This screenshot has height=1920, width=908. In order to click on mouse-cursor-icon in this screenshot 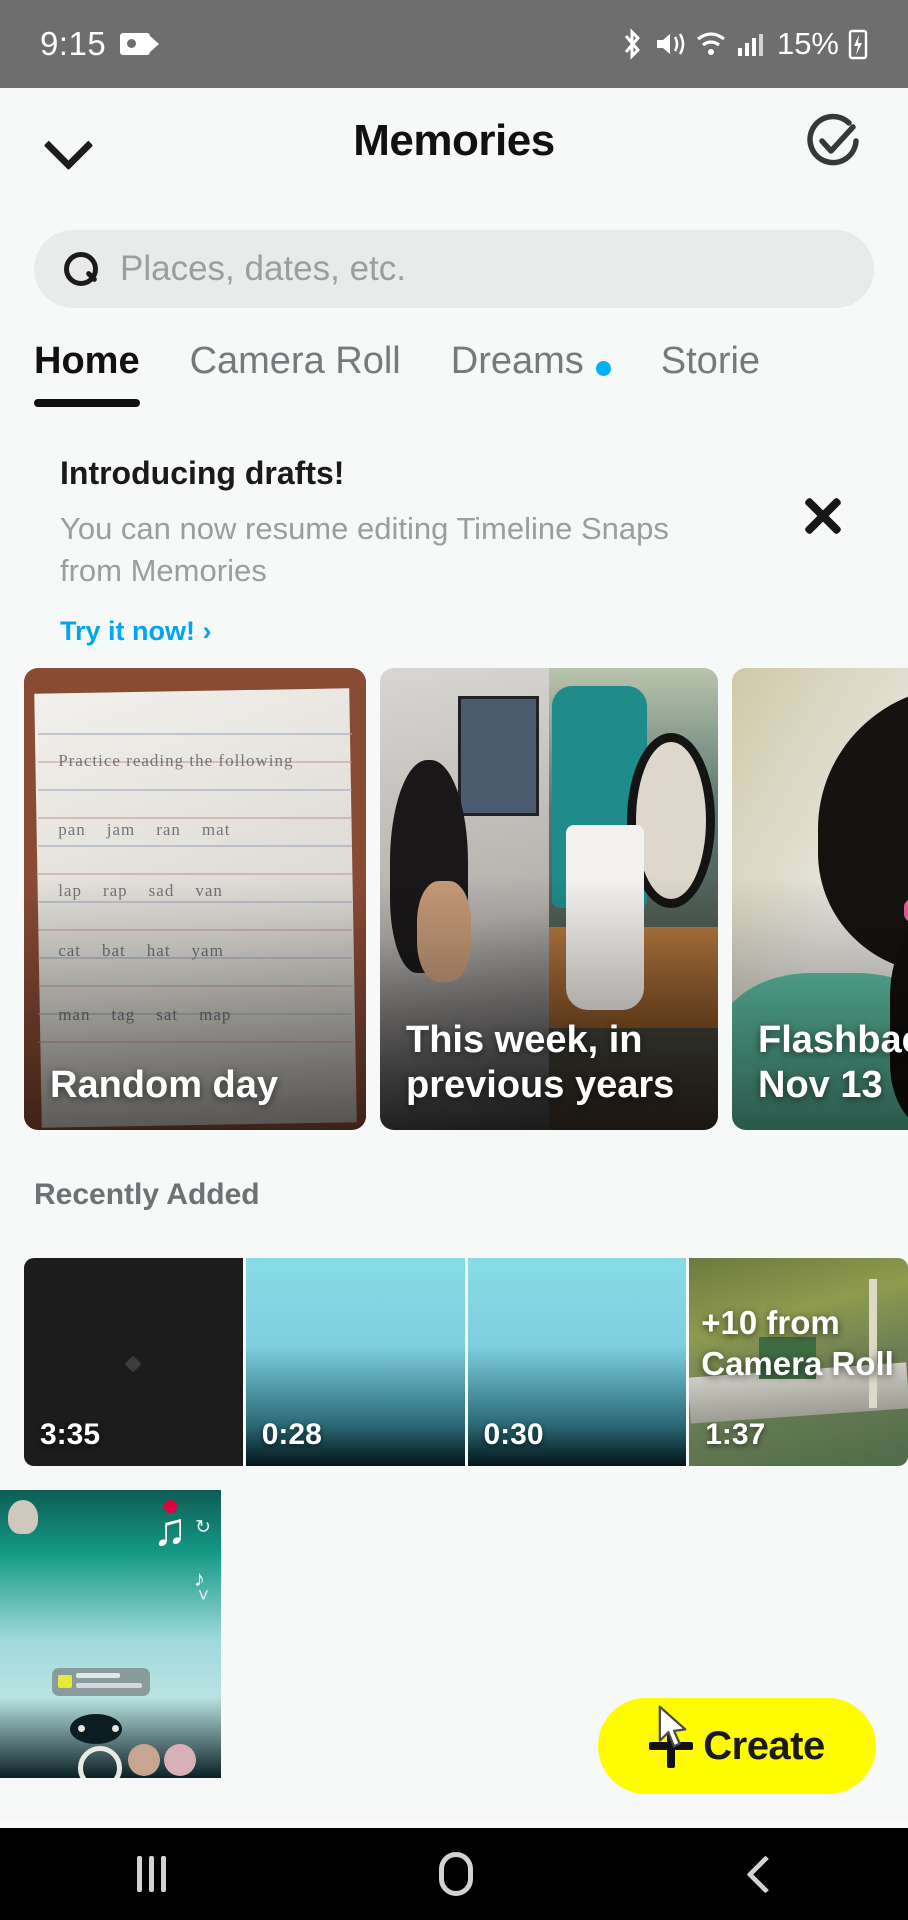, I will do `click(672, 1726)`.